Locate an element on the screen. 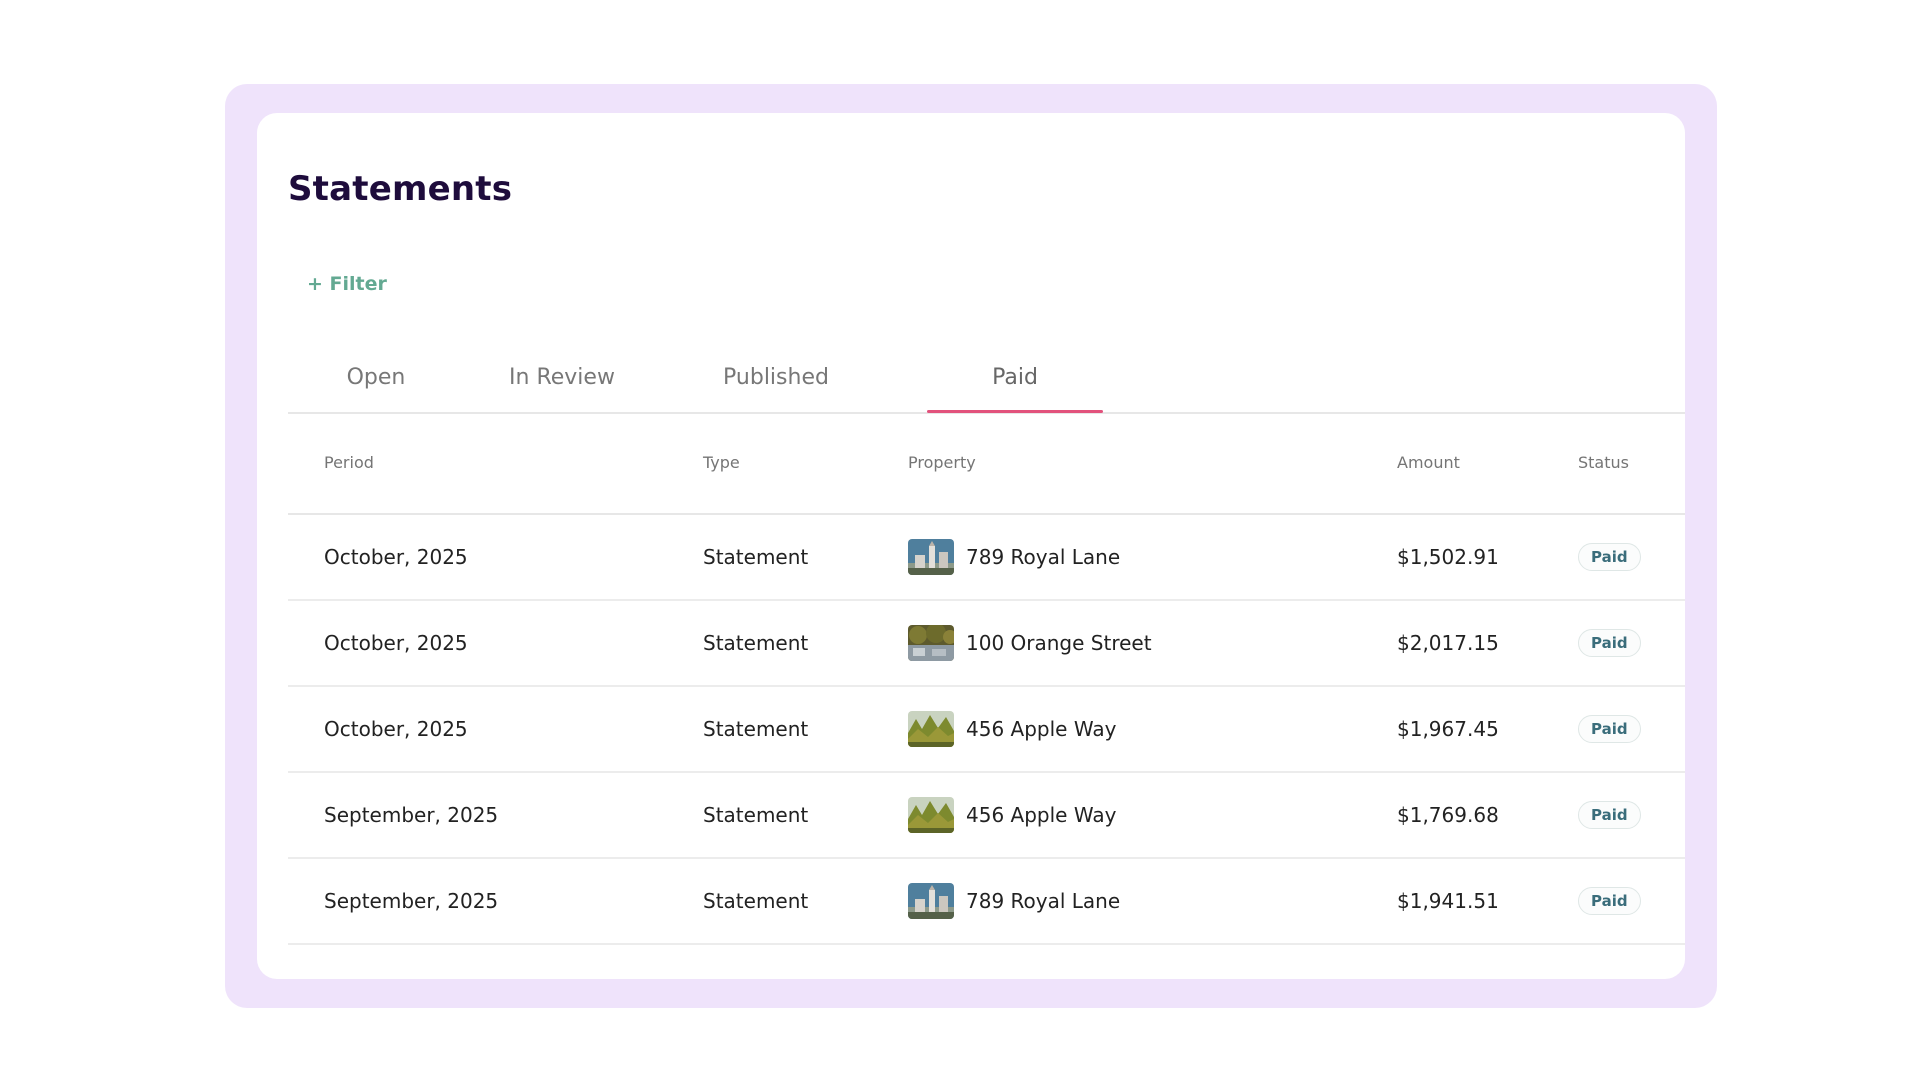 This screenshot has height=1080, width=1920. tab-published: Published is located at coordinates (776, 377).